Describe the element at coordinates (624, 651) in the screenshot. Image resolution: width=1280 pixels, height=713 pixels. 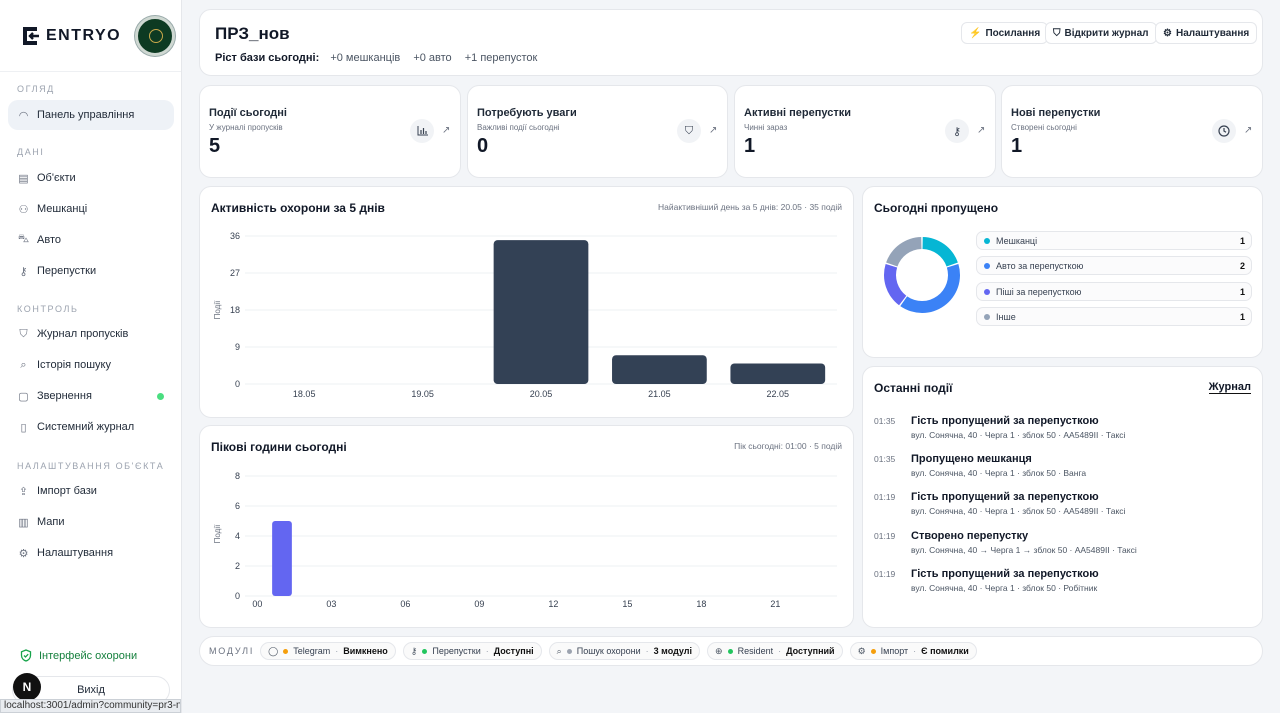
I see `module-guard-search: ⌕ Пошук охорони · 3 модулі` at that location.